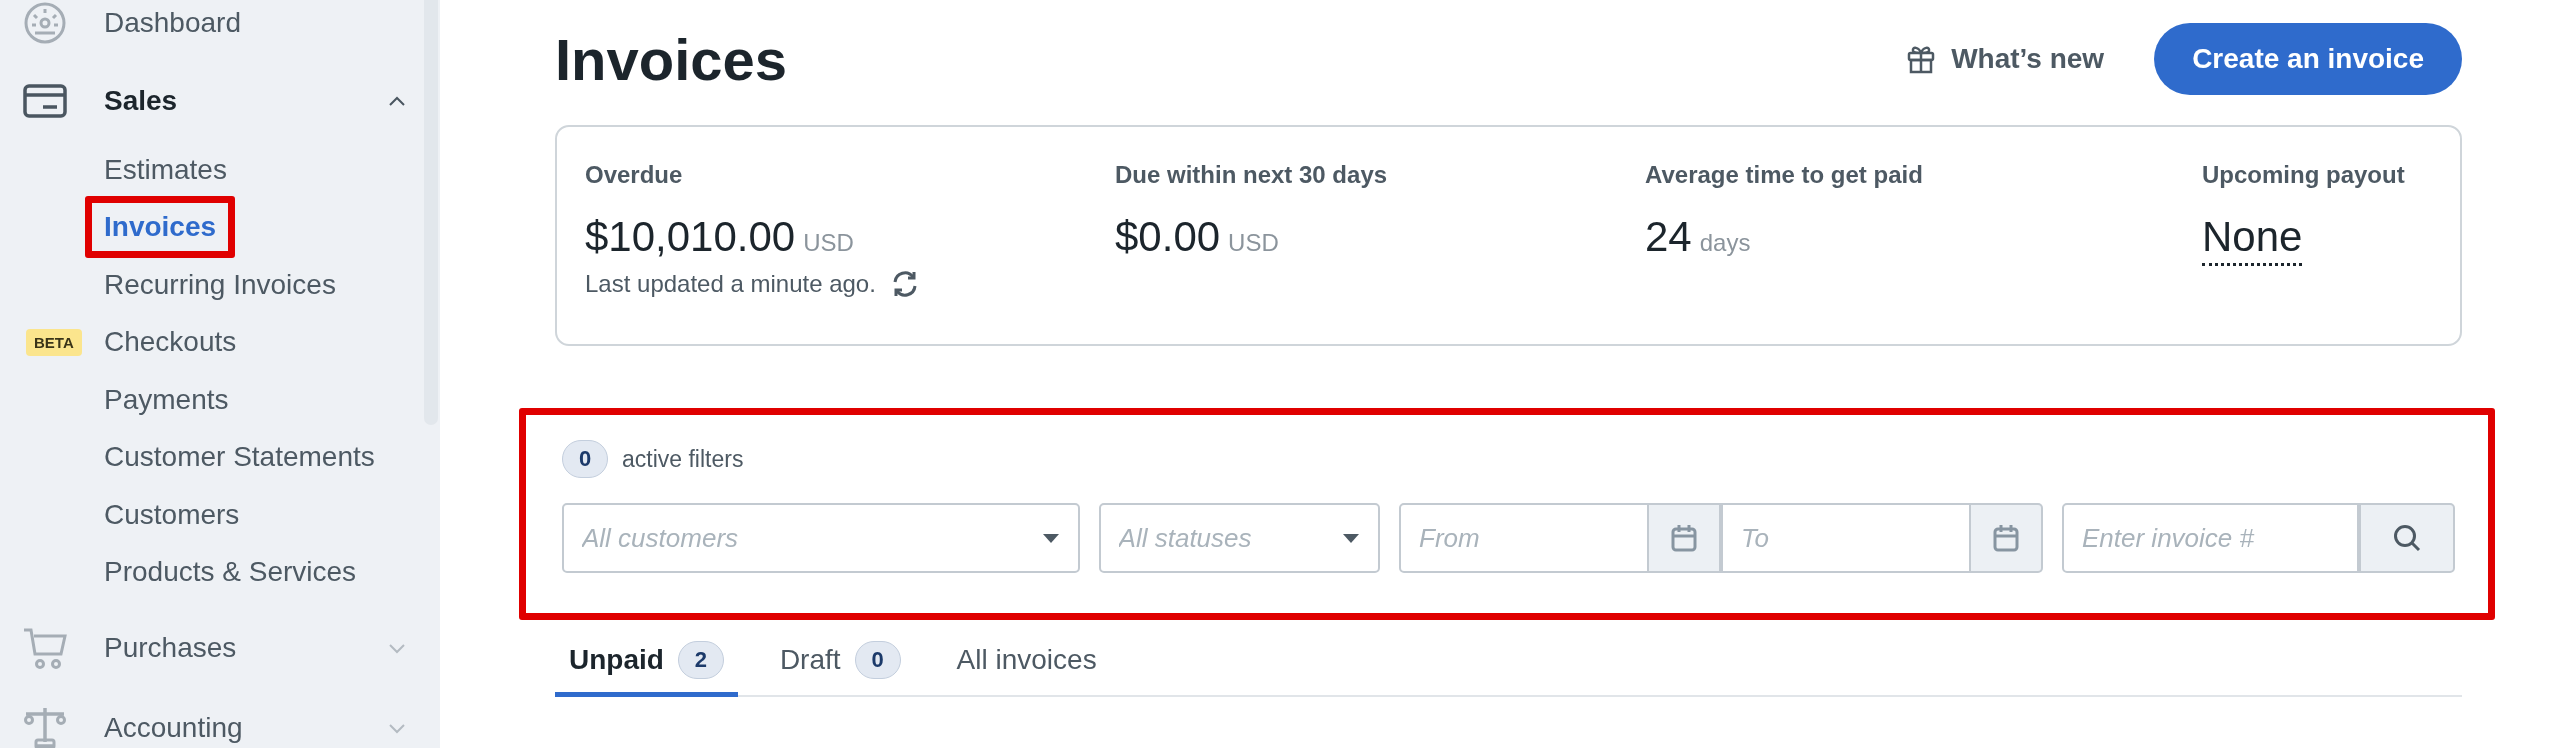  Describe the element at coordinates (2210, 538) in the screenshot. I see `invoice-number-field: Enter invoice #` at that location.